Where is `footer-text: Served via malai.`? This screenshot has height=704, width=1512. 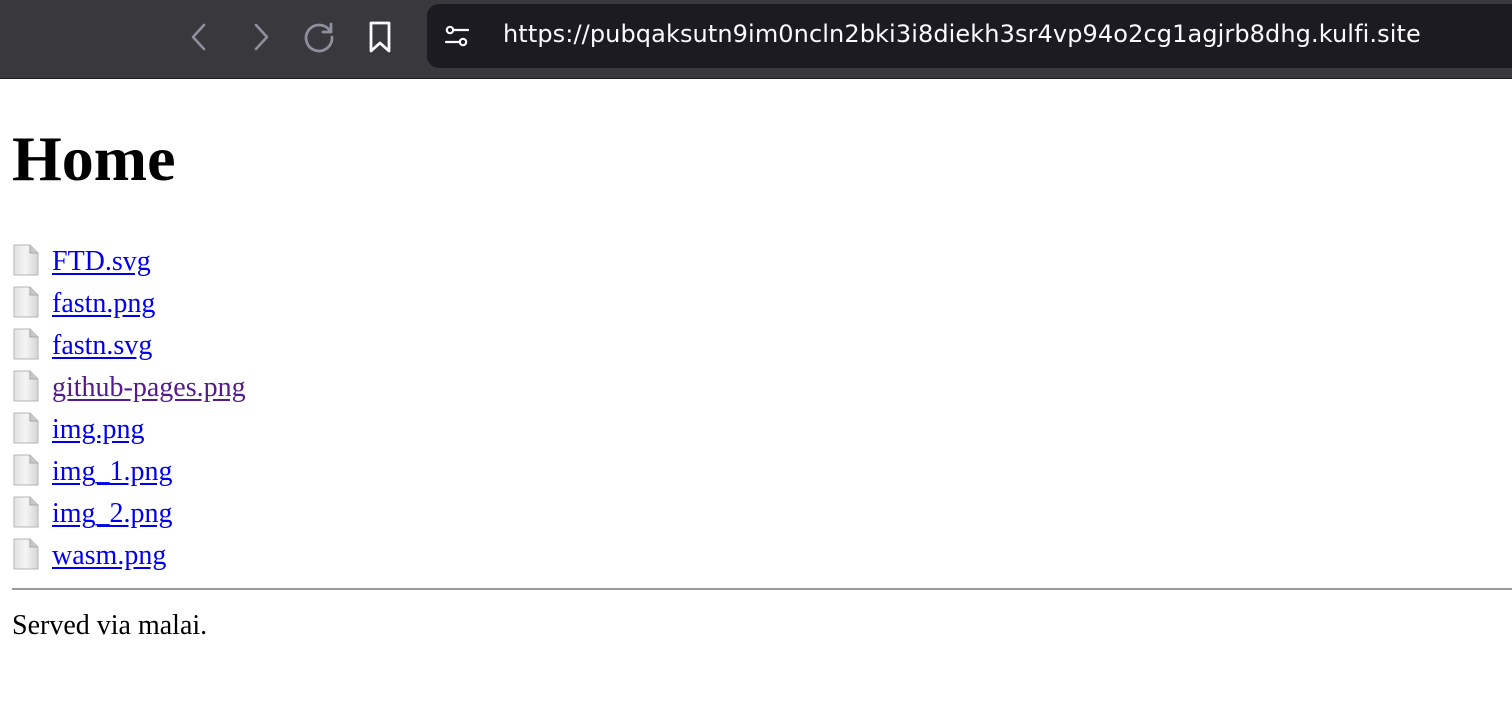
footer-text: Served via malai. is located at coordinates (110, 625).